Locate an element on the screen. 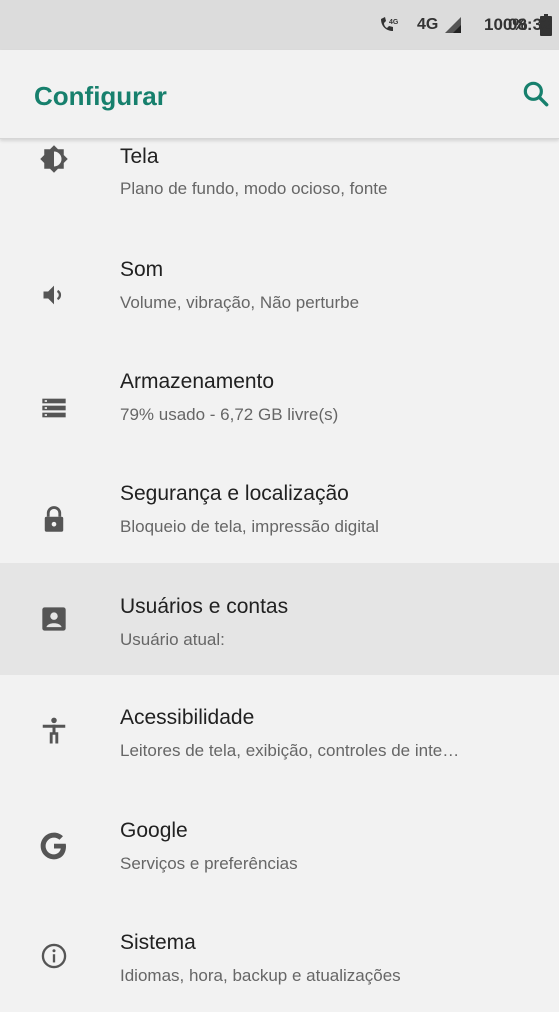 This screenshot has height=1012, width=559. settings-item-som: Som Volume, vibração, Não perturbe is located at coordinates (279, 281).